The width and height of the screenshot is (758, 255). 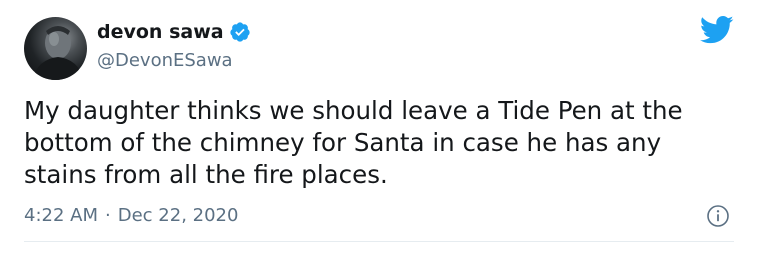 I want to click on info-icon, so click(x=718, y=216).